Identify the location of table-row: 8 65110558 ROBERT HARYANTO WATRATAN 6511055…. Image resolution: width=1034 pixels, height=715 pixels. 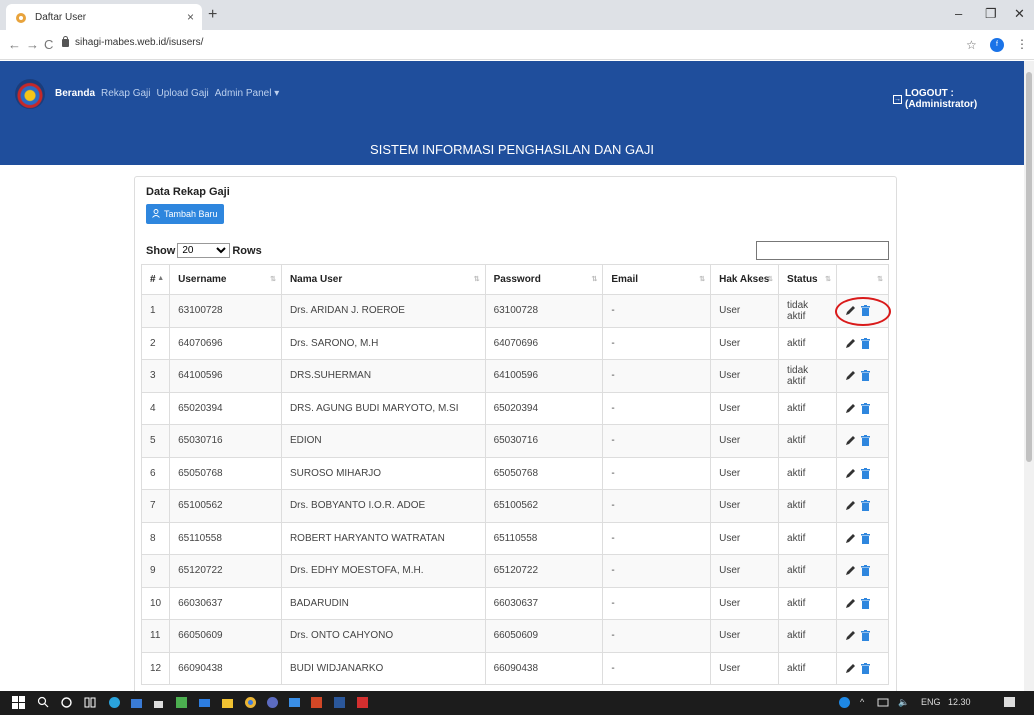
(514, 538).